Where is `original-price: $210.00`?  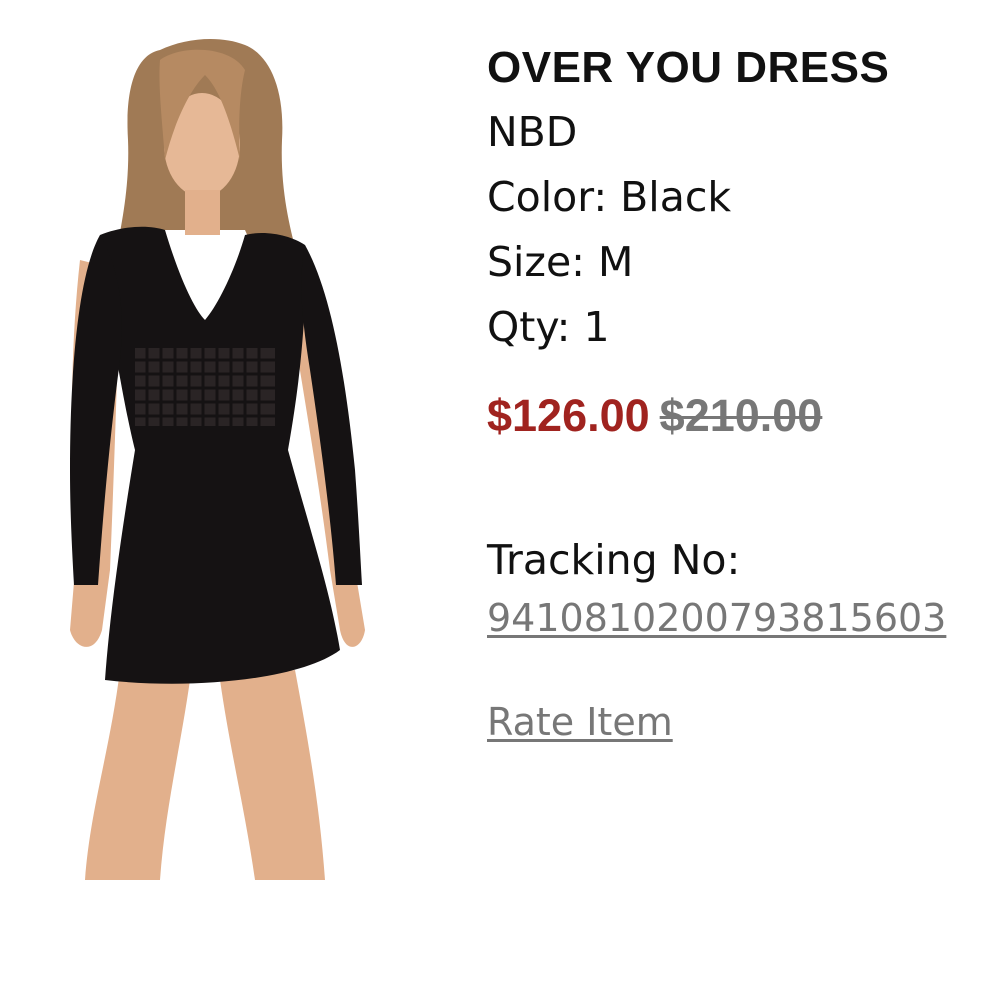
original-price: $210.00 is located at coordinates (741, 415).